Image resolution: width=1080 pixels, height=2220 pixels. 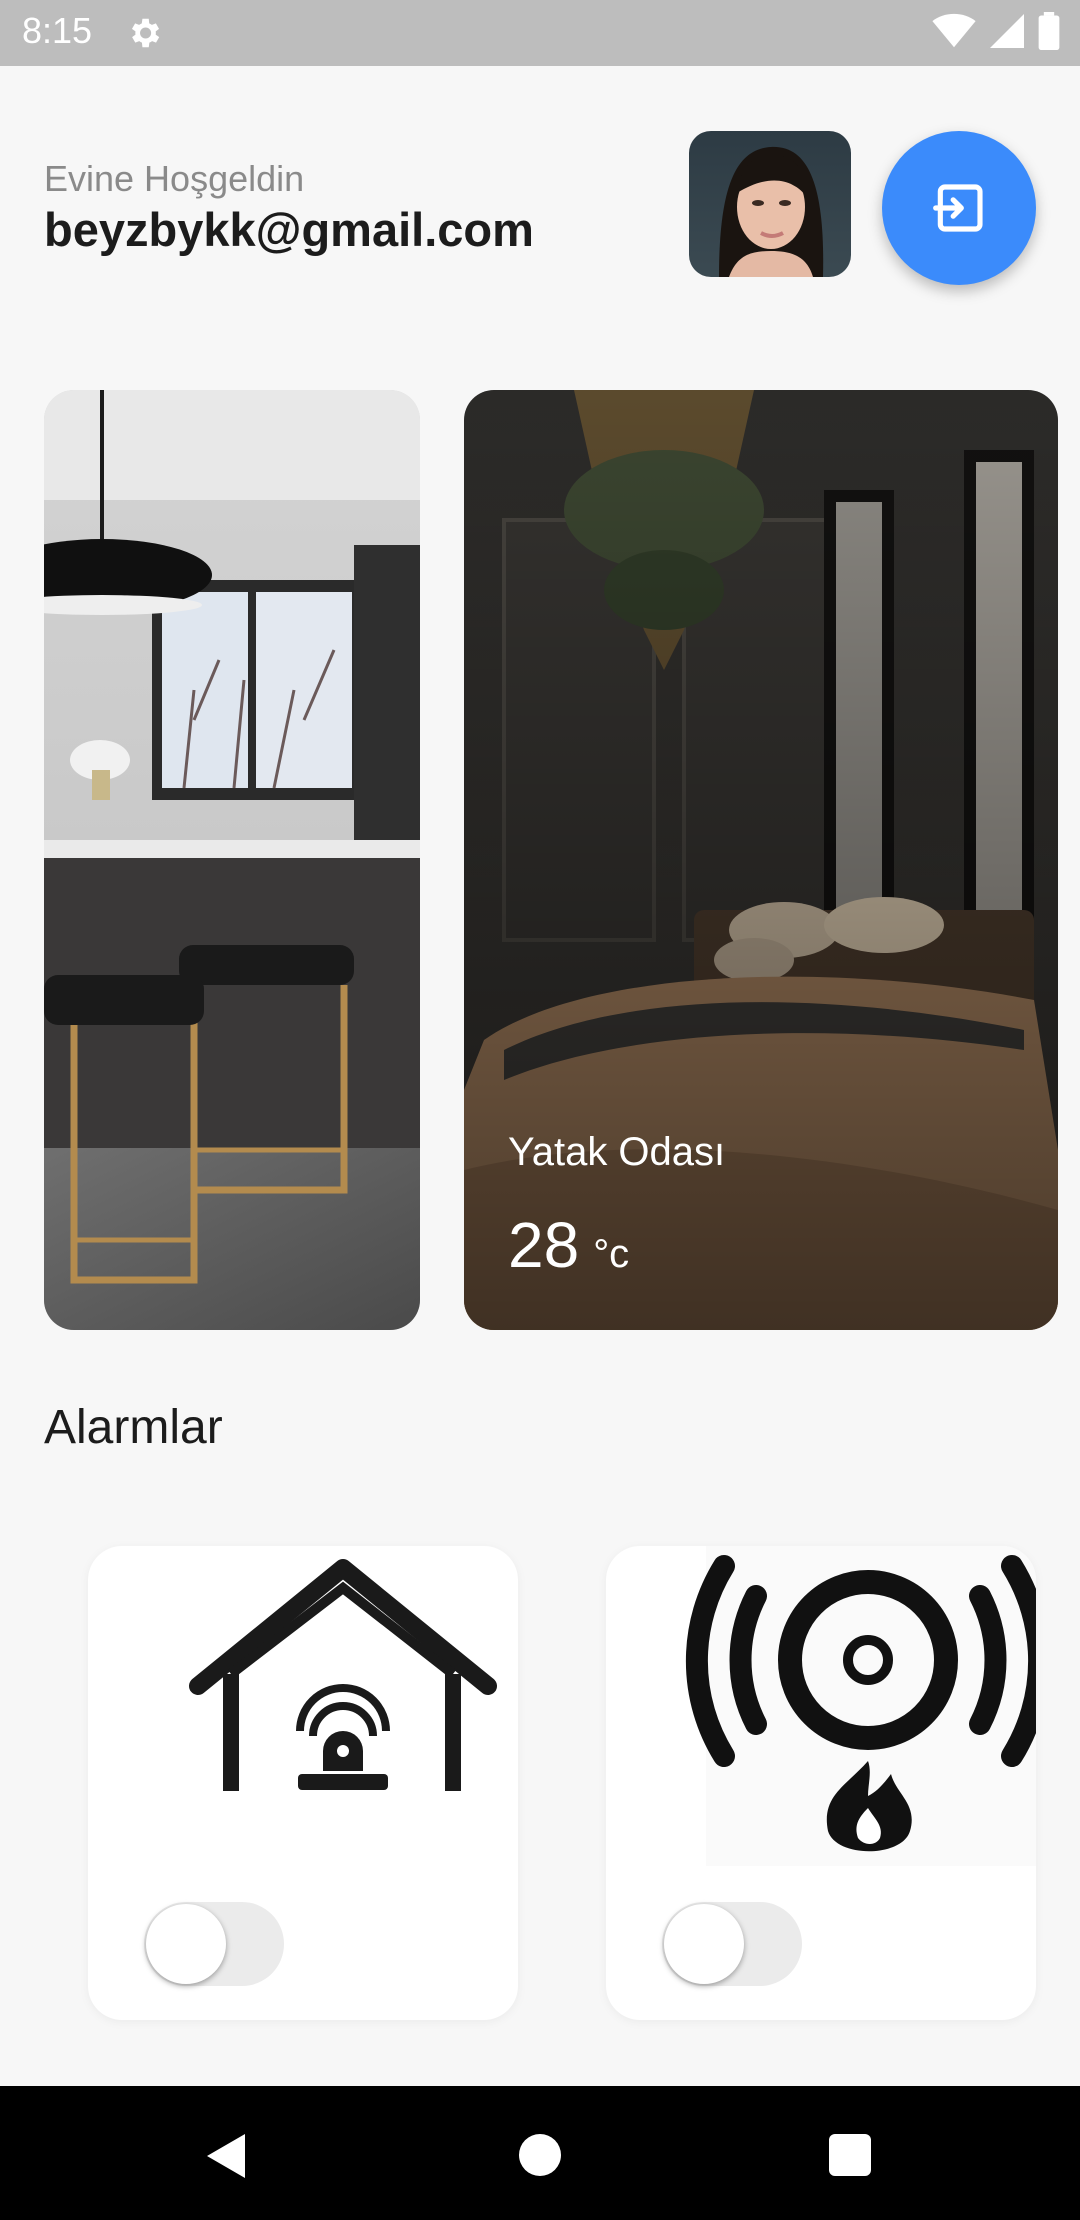 I want to click on recents-icon, so click(x=850, y=2155).